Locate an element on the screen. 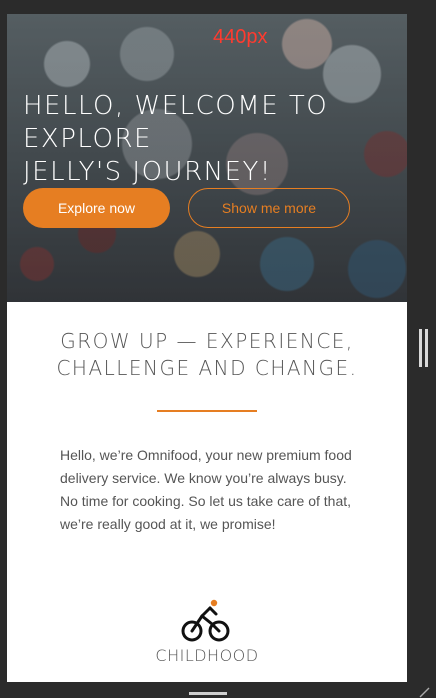 The height and width of the screenshot is (698, 436). title-divider is located at coordinates (207, 411).